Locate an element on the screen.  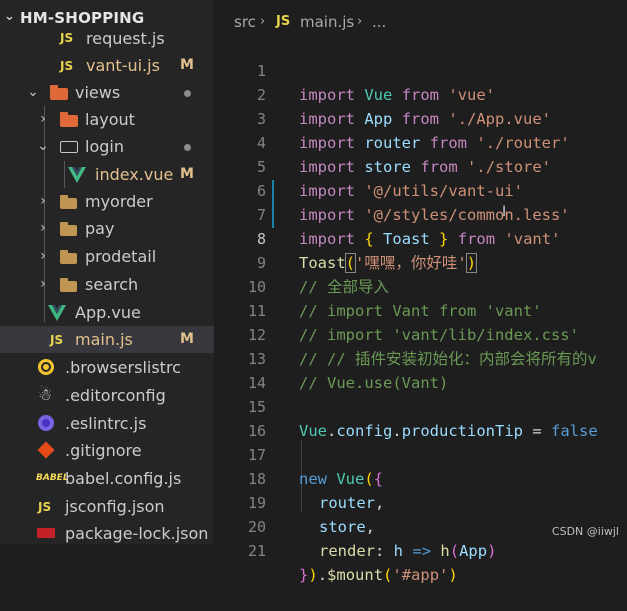
npm-icon is located at coordinates (46, 533).